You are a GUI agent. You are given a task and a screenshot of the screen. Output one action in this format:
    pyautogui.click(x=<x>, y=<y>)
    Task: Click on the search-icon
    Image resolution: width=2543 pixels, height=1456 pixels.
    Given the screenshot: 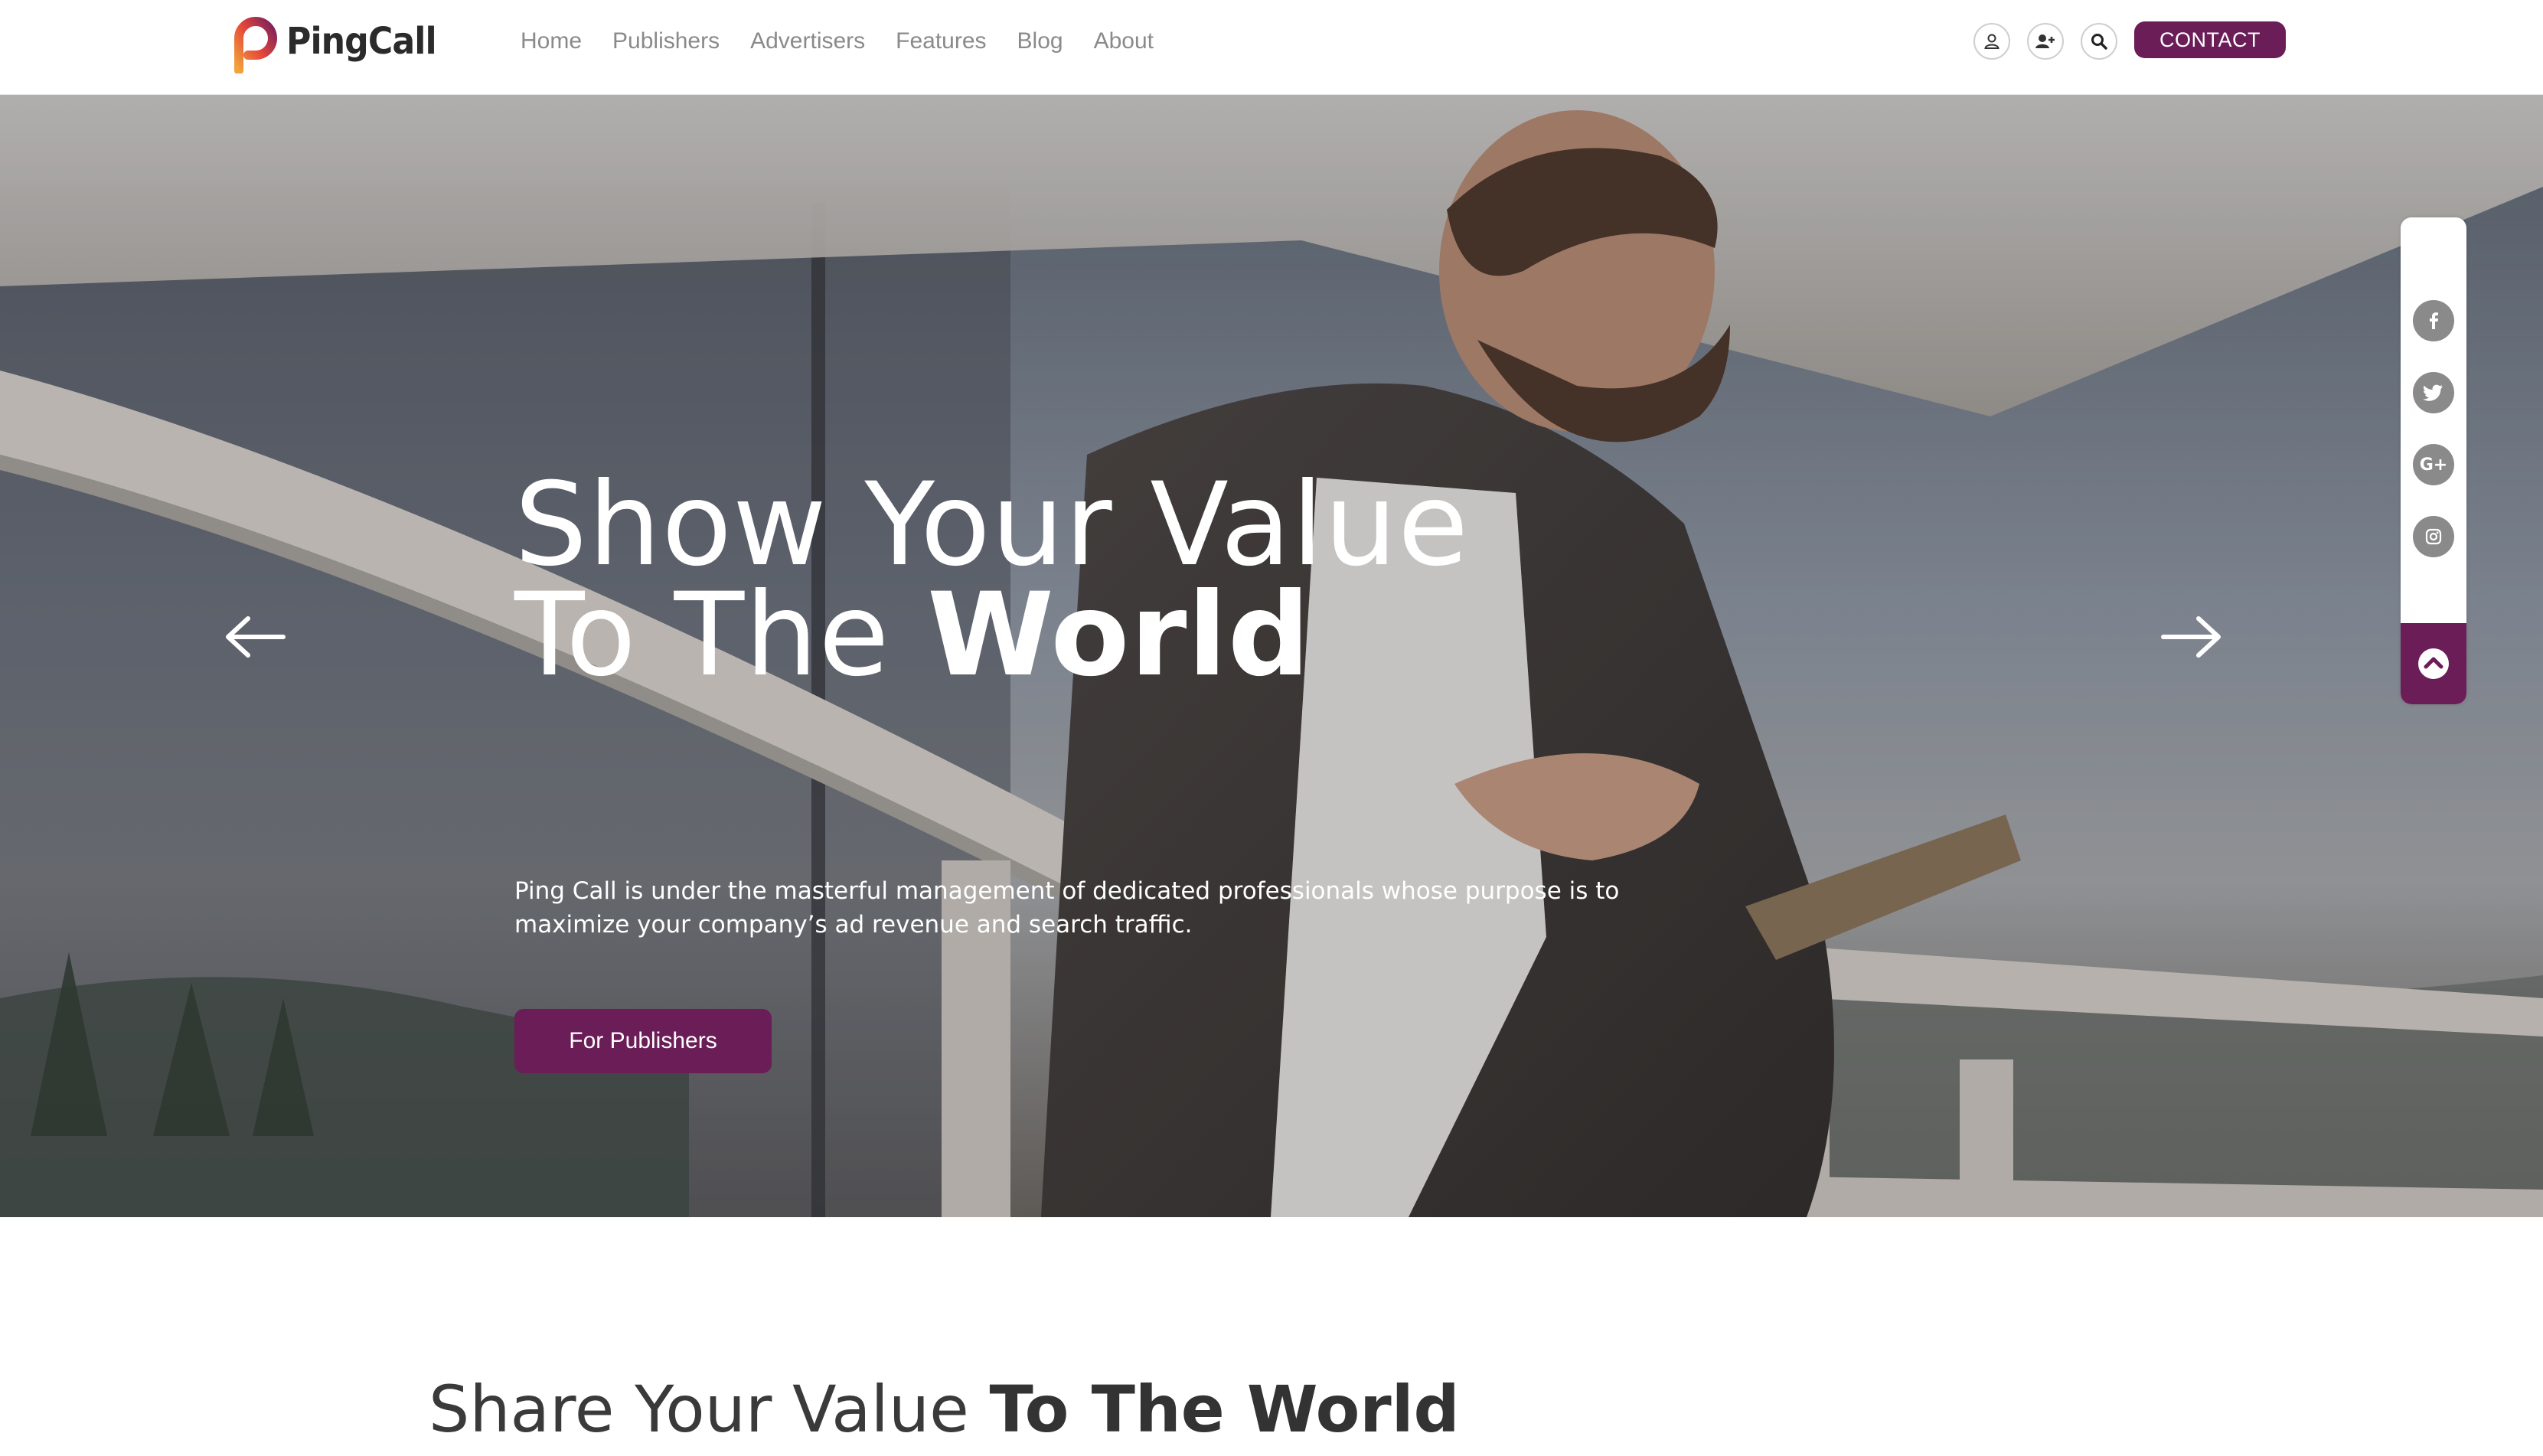 What is the action you would take?
    pyautogui.click(x=2099, y=42)
    